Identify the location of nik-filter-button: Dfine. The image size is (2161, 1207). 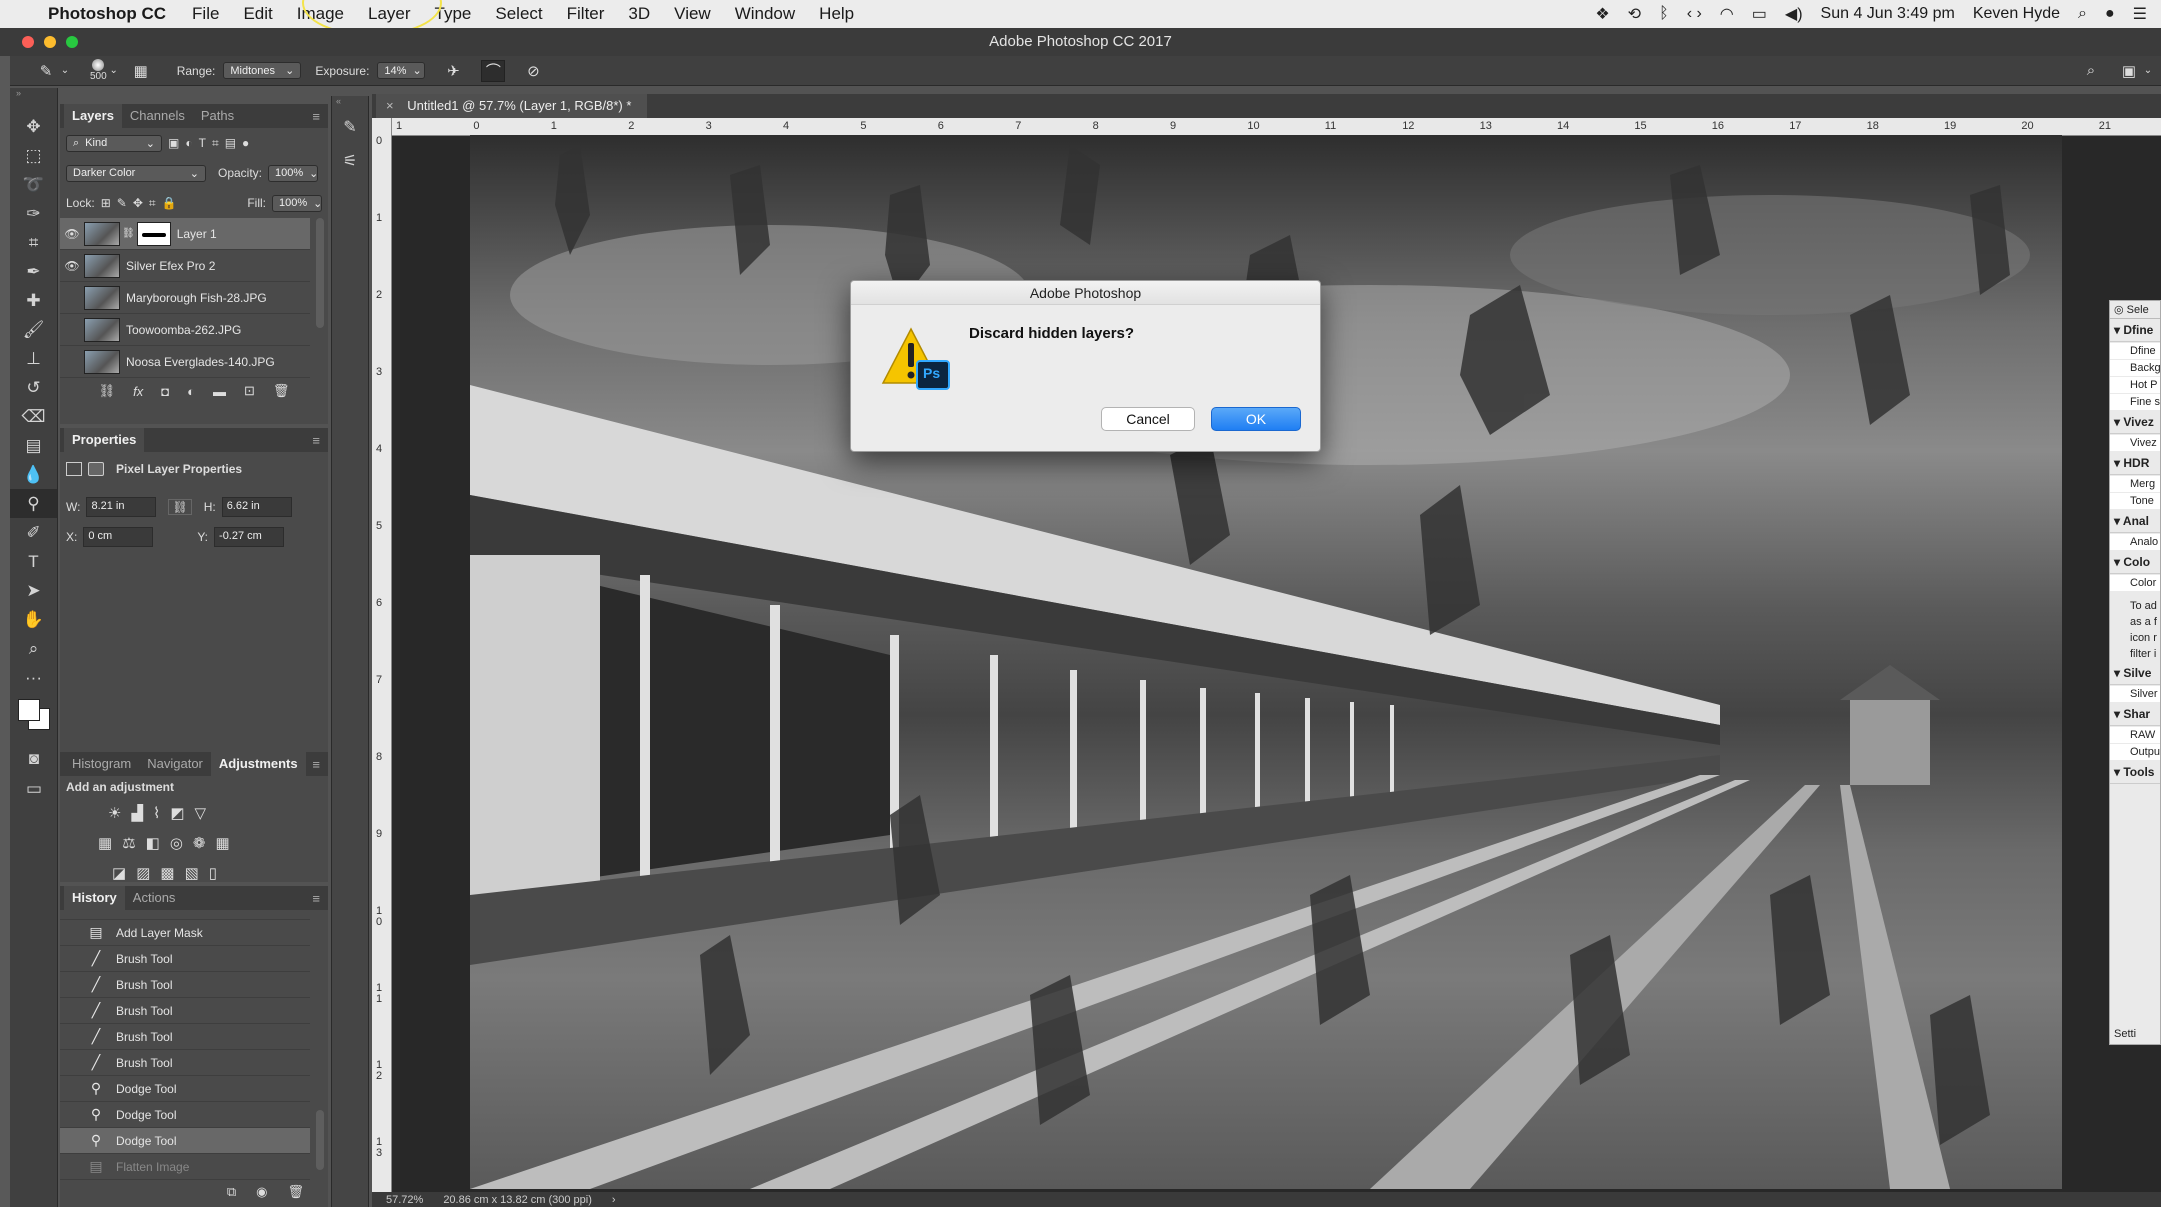
(2135, 351).